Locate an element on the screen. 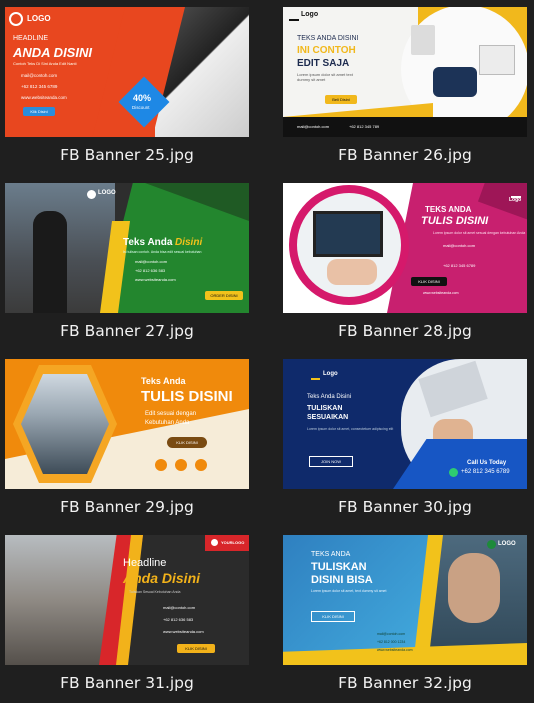 This screenshot has width=534, height=703. title-part-3: DISINI BISA is located at coordinates (342, 580).